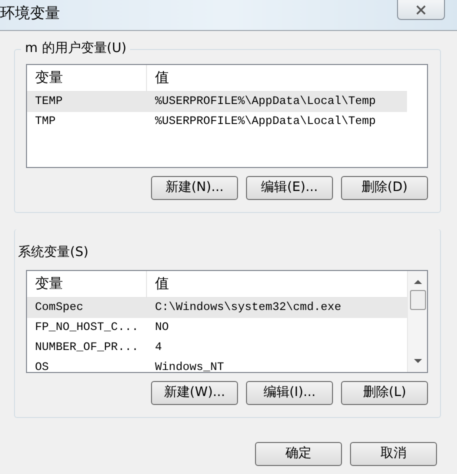 The width and height of the screenshot is (457, 474). I want to click on list-row: NUMBER_OF_PR... 4, so click(217, 348).